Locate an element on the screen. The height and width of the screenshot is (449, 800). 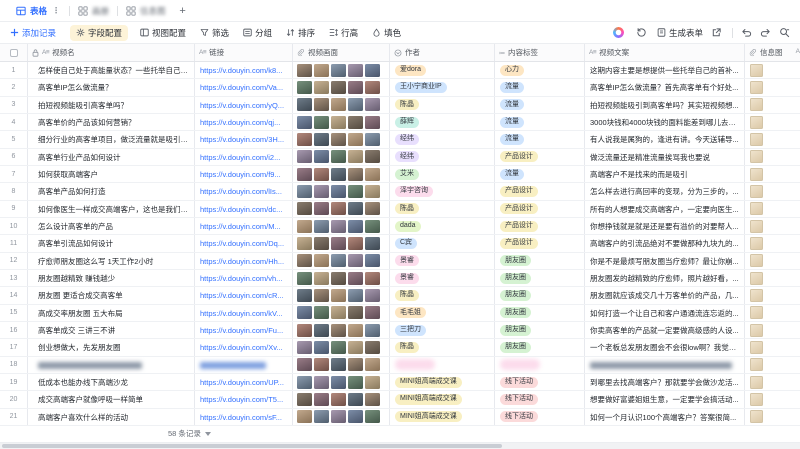
author-pill: 薛辉 is located at coordinates (407, 122).